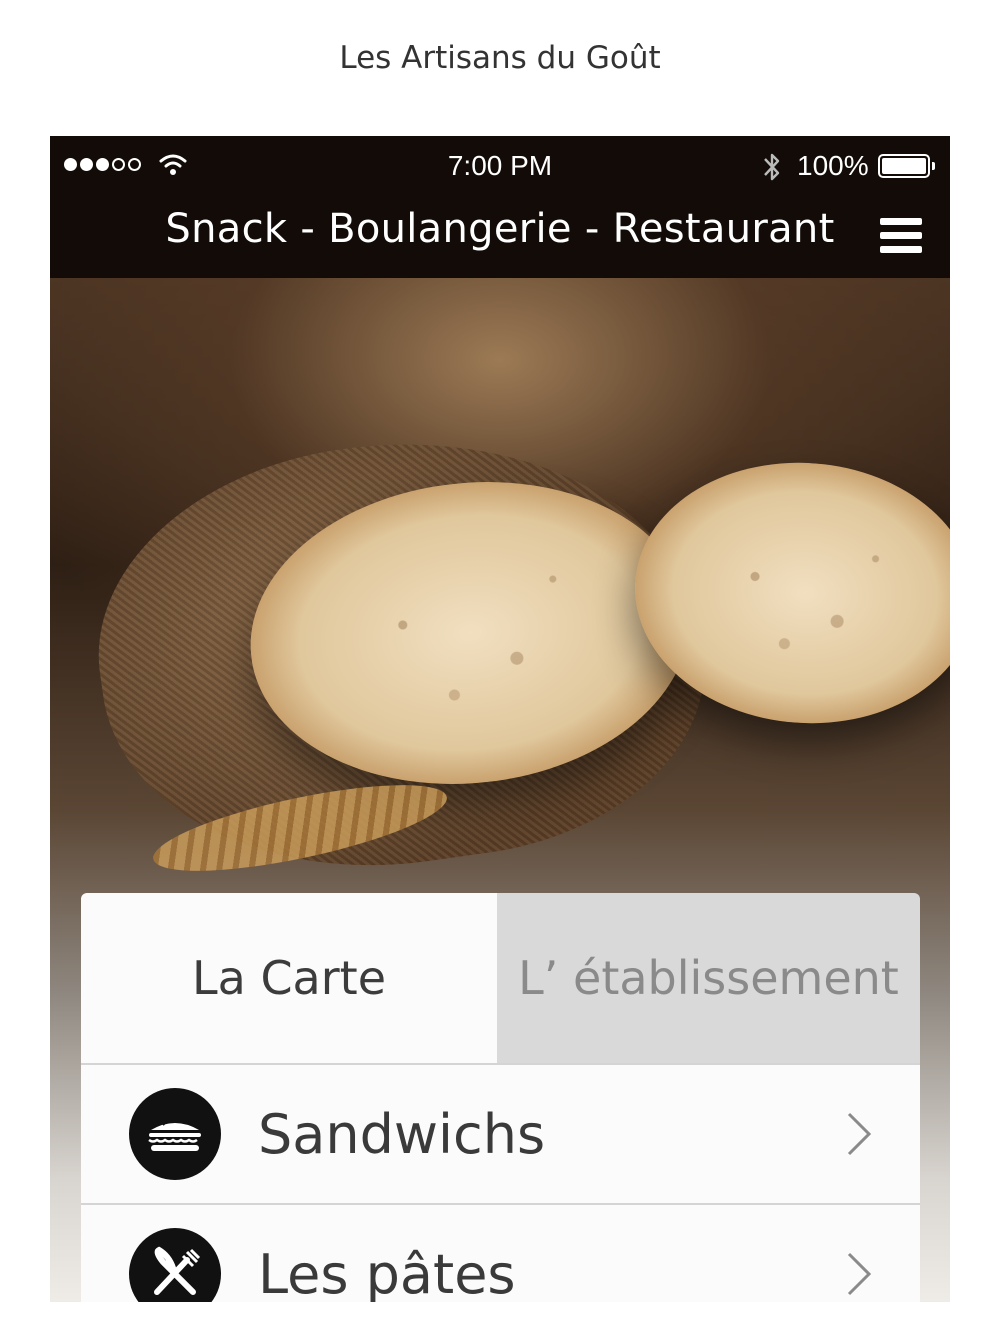 This screenshot has height=1334, width=1000. What do you see at coordinates (387, 1272) in the screenshot?
I see `list-item-label: Les pâtes` at bounding box center [387, 1272].